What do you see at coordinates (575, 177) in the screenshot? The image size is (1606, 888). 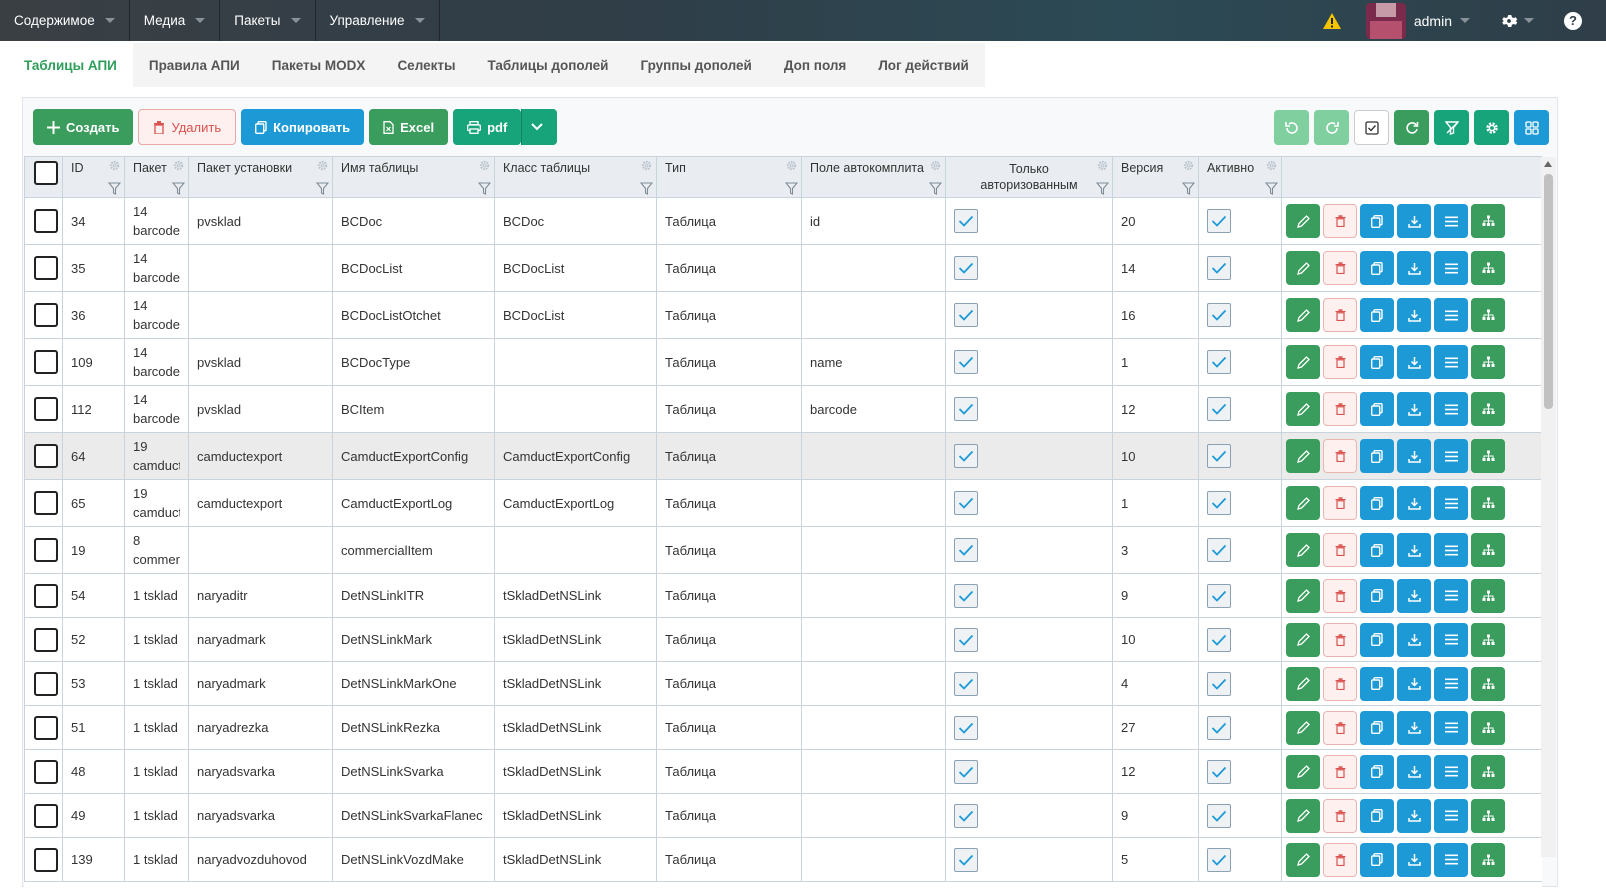 I see `header-table-class: Класс таблицы` at bounding box center [575, 177].